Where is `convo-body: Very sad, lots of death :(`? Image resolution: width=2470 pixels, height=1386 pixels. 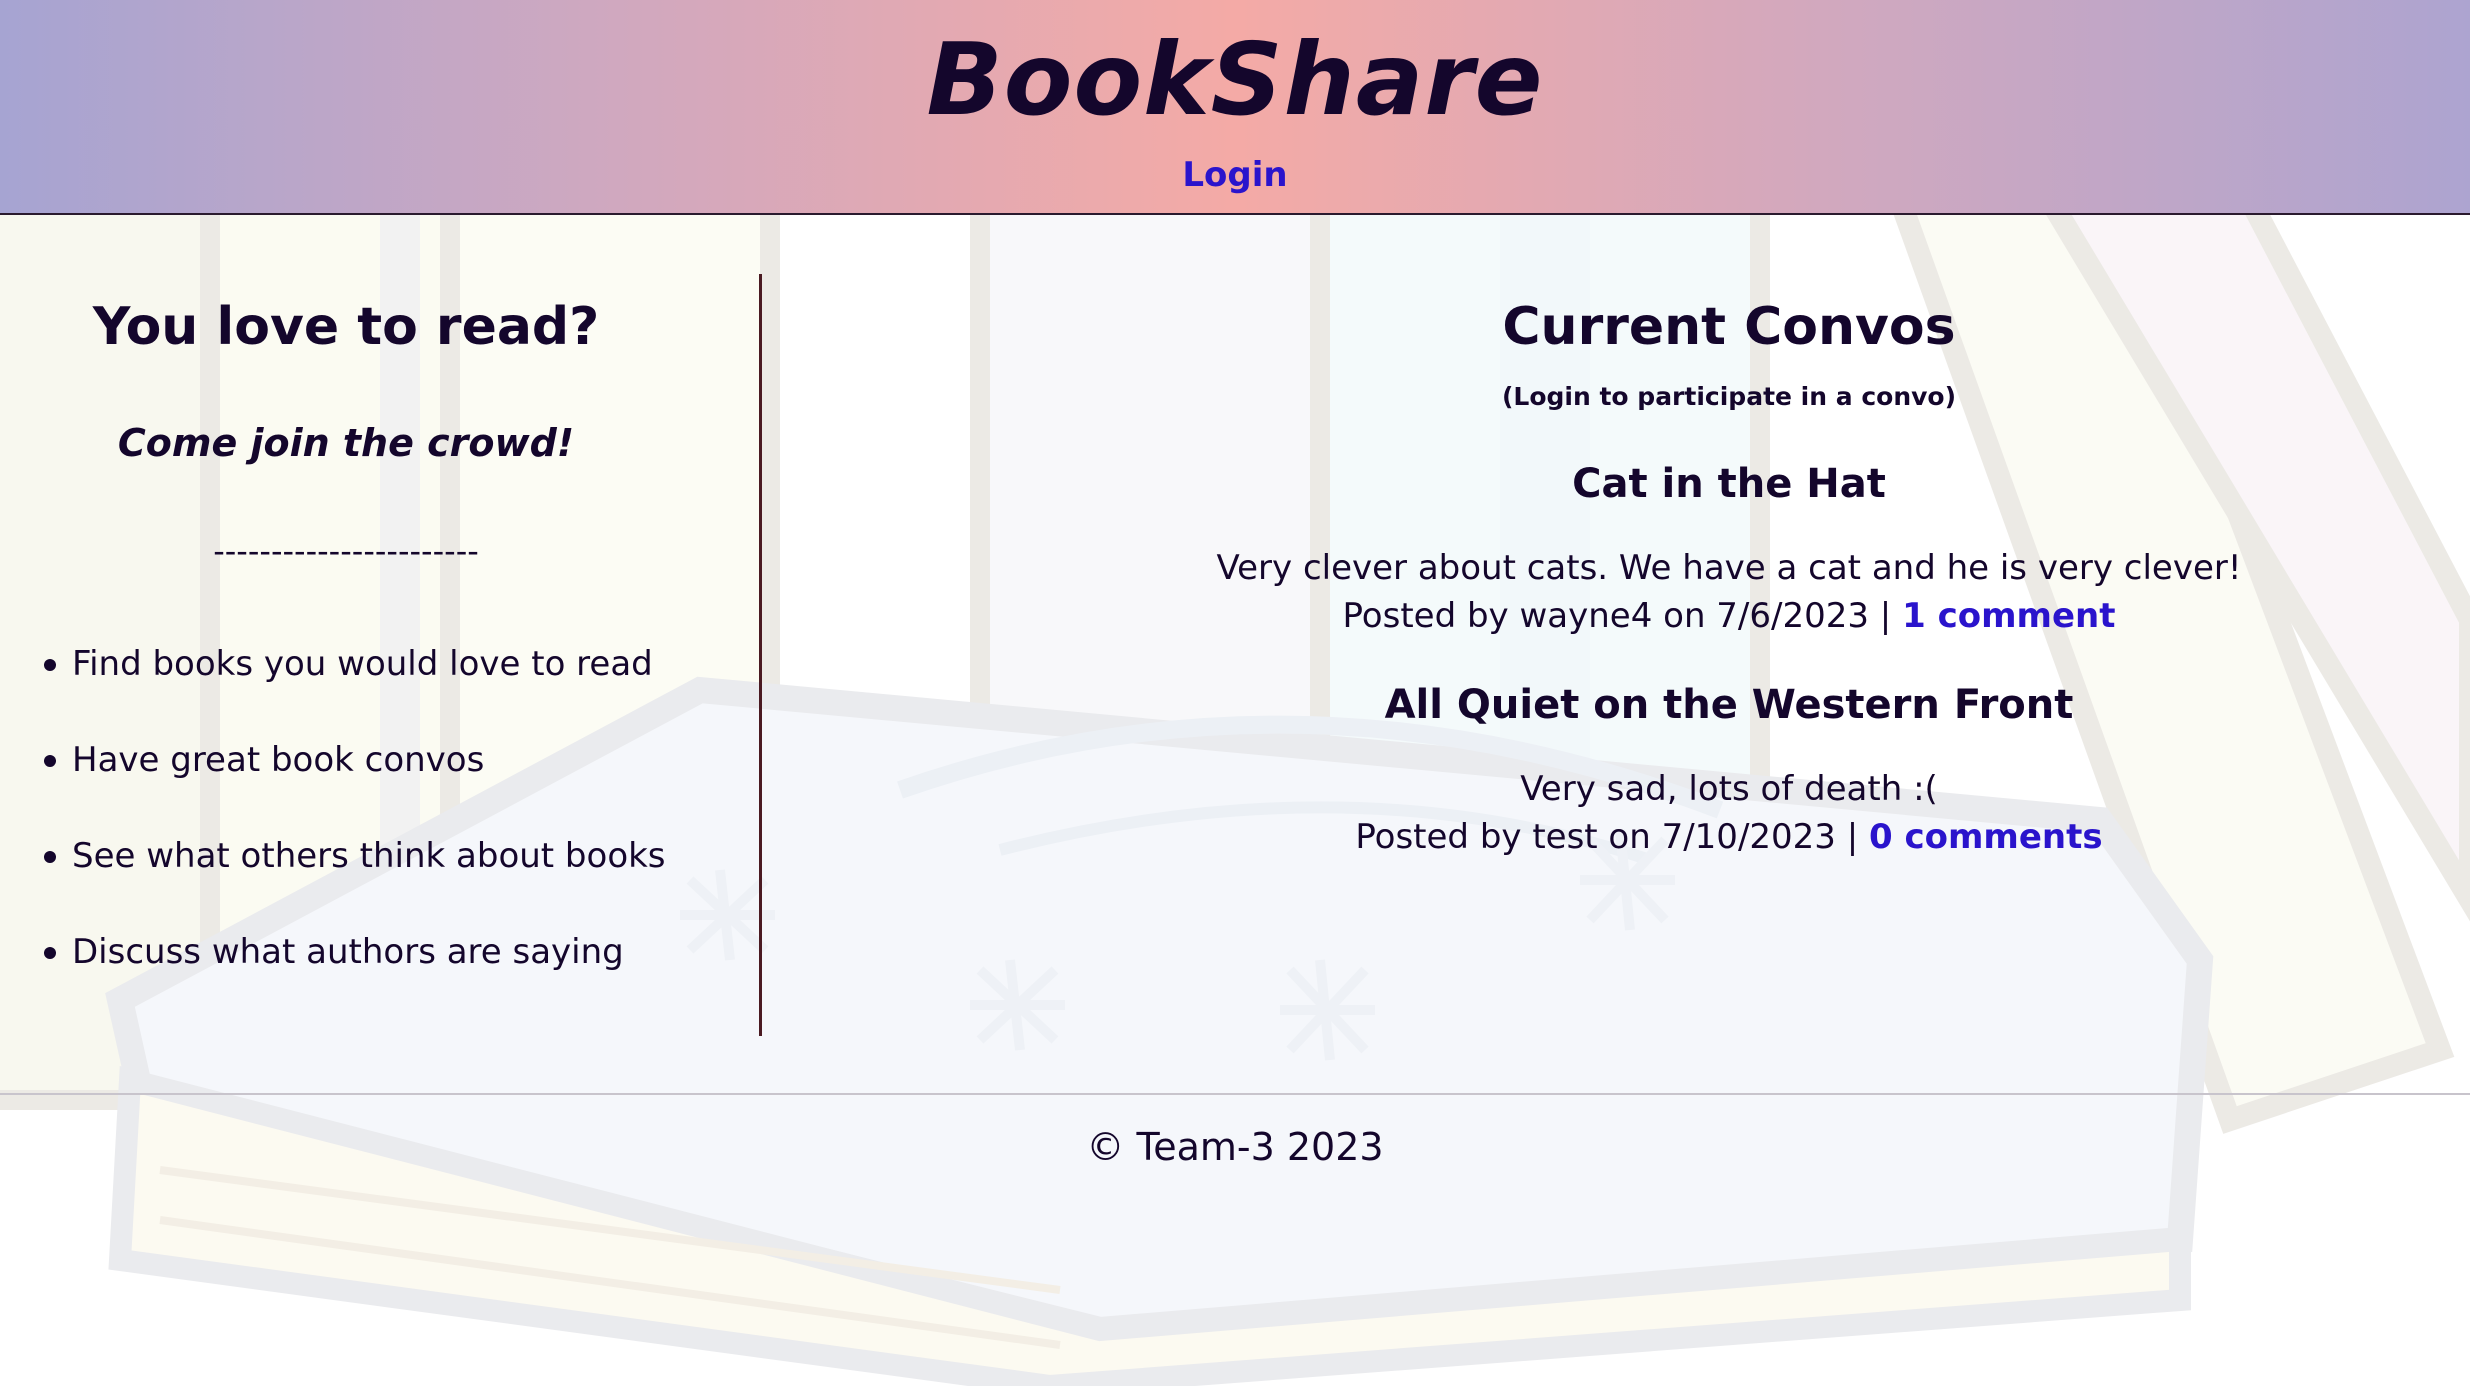 convo-body: Very sad, lots of death :( is located at coordinates (1729, 789).